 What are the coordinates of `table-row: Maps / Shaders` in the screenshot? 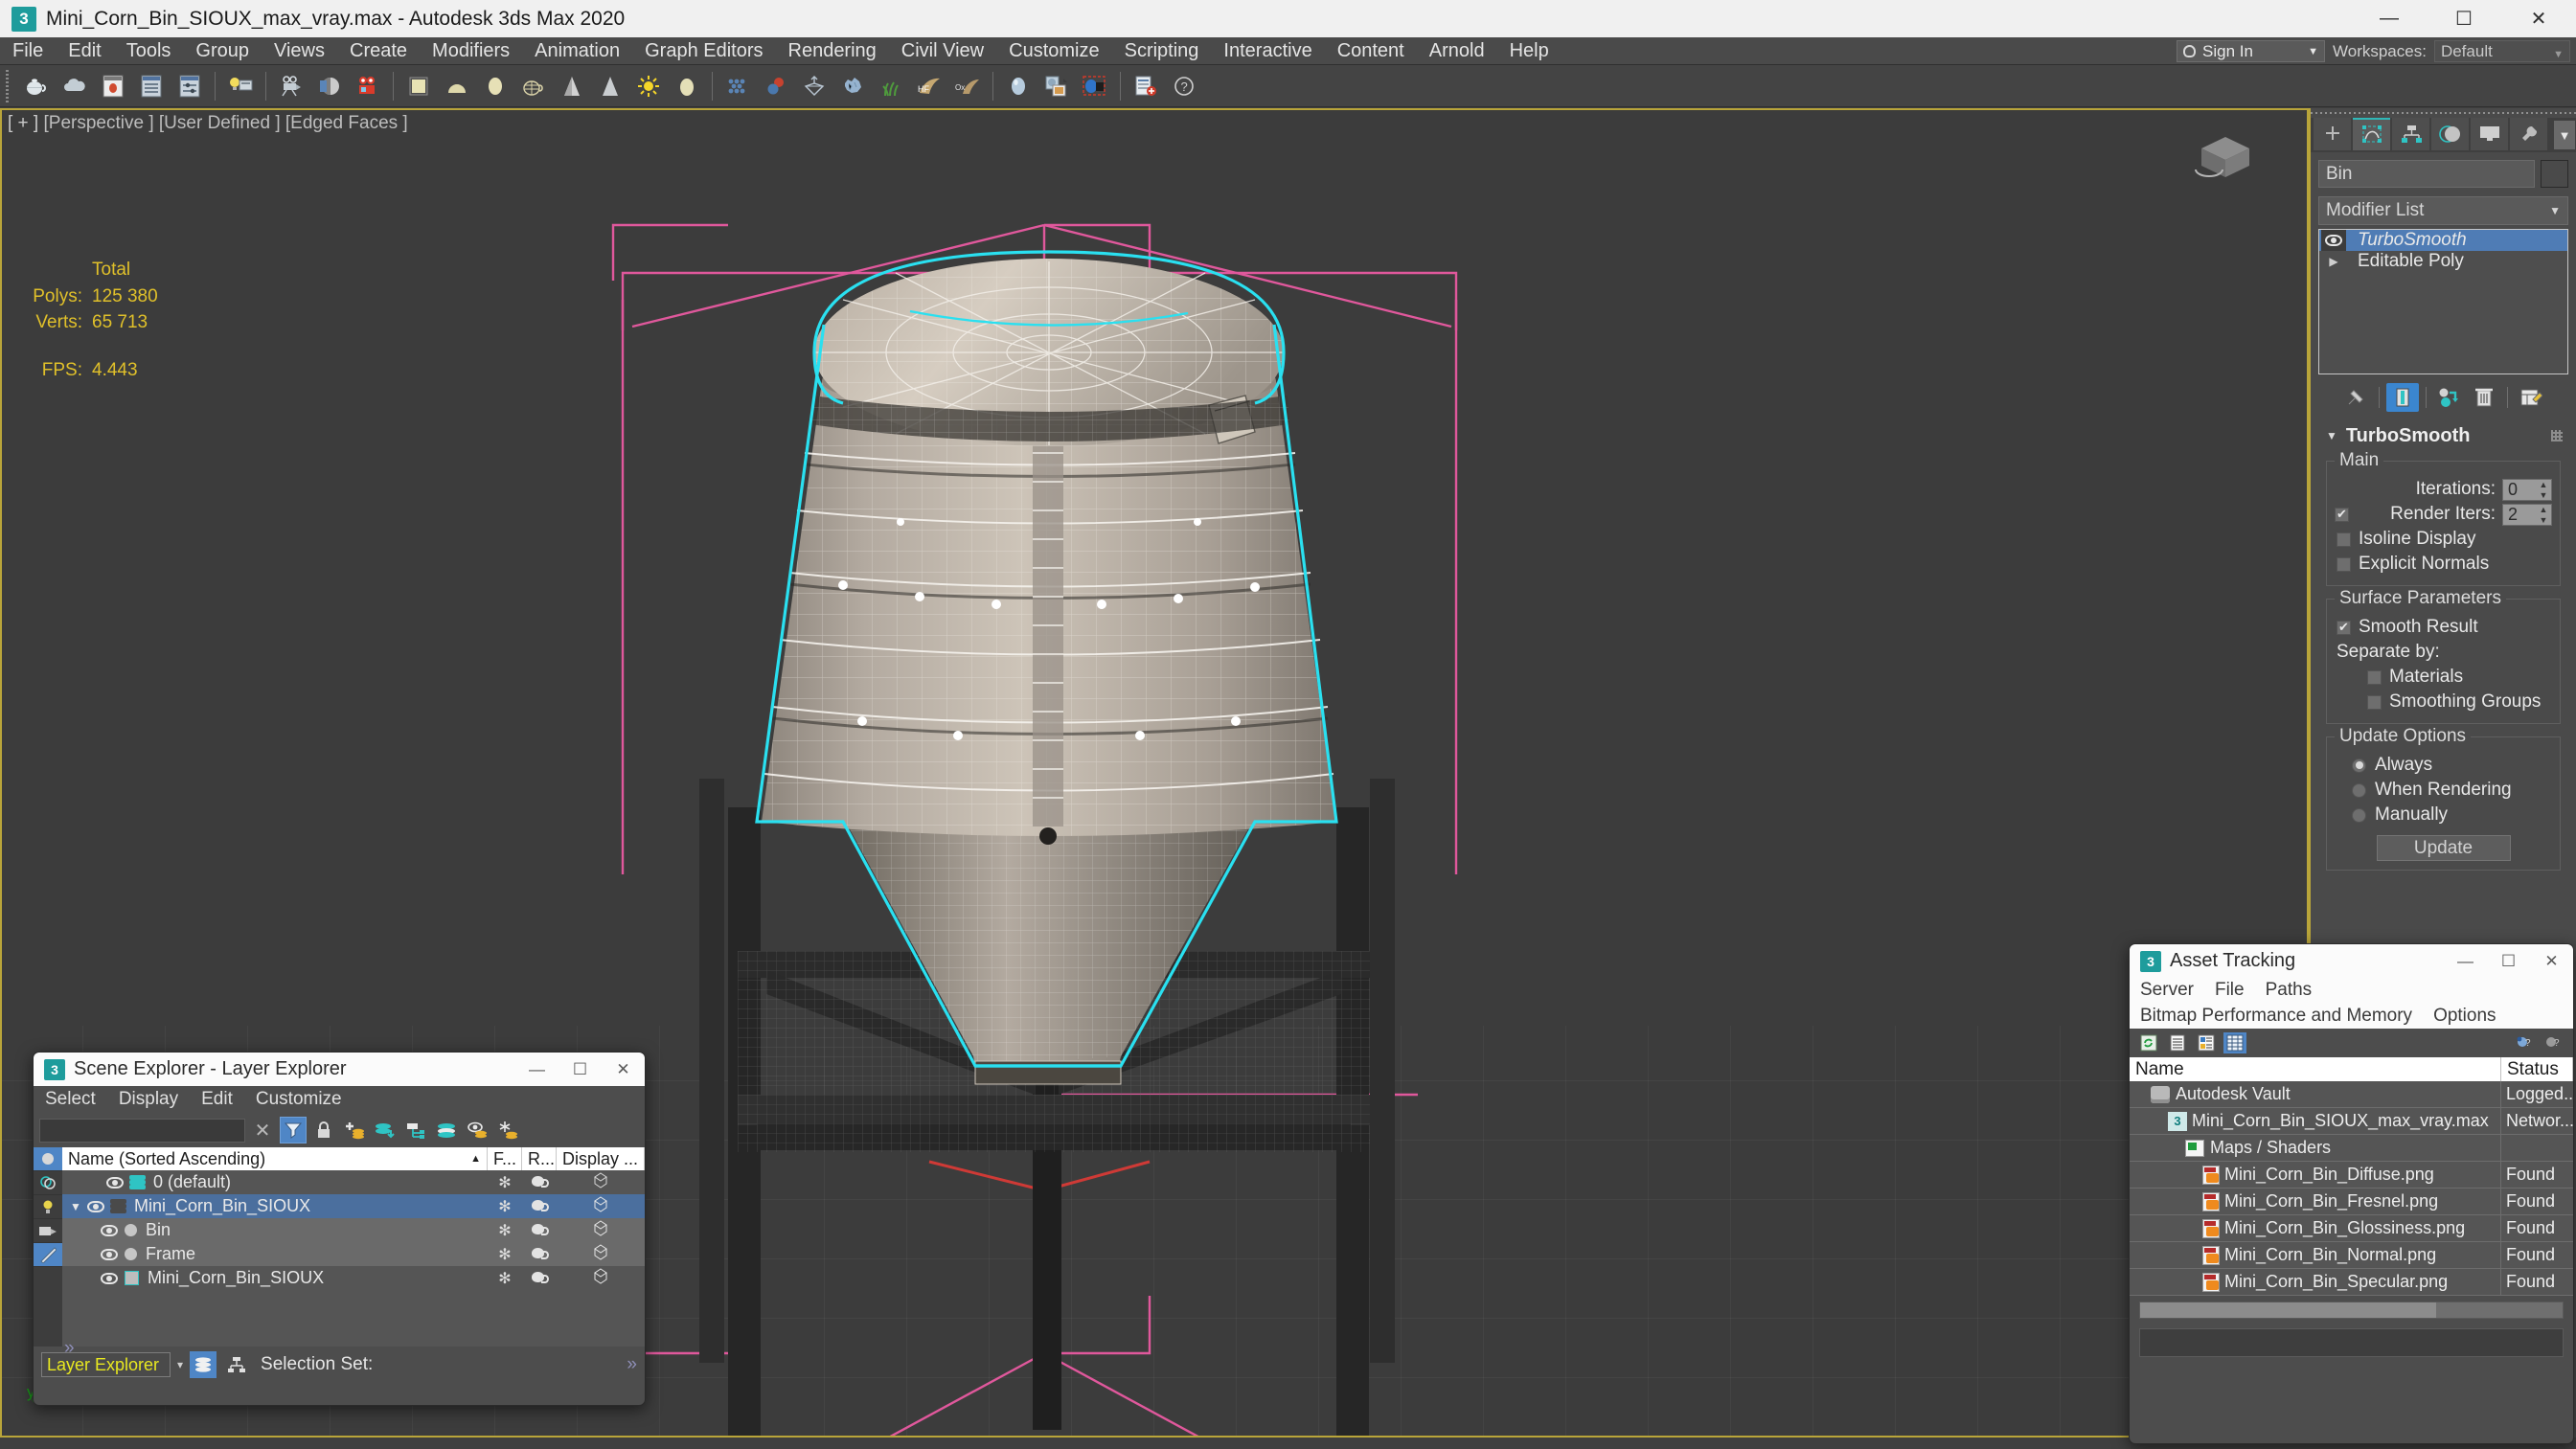 It's located at (2351, 1148).